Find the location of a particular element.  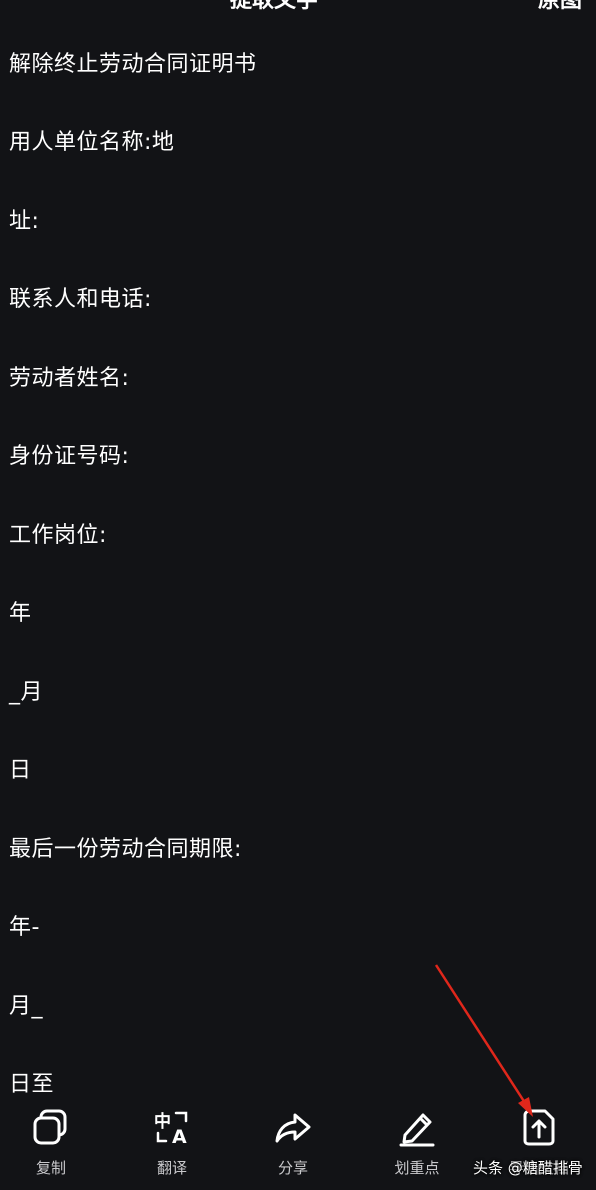

document-line: 工作岗位: is located at coordinates (58, 535).